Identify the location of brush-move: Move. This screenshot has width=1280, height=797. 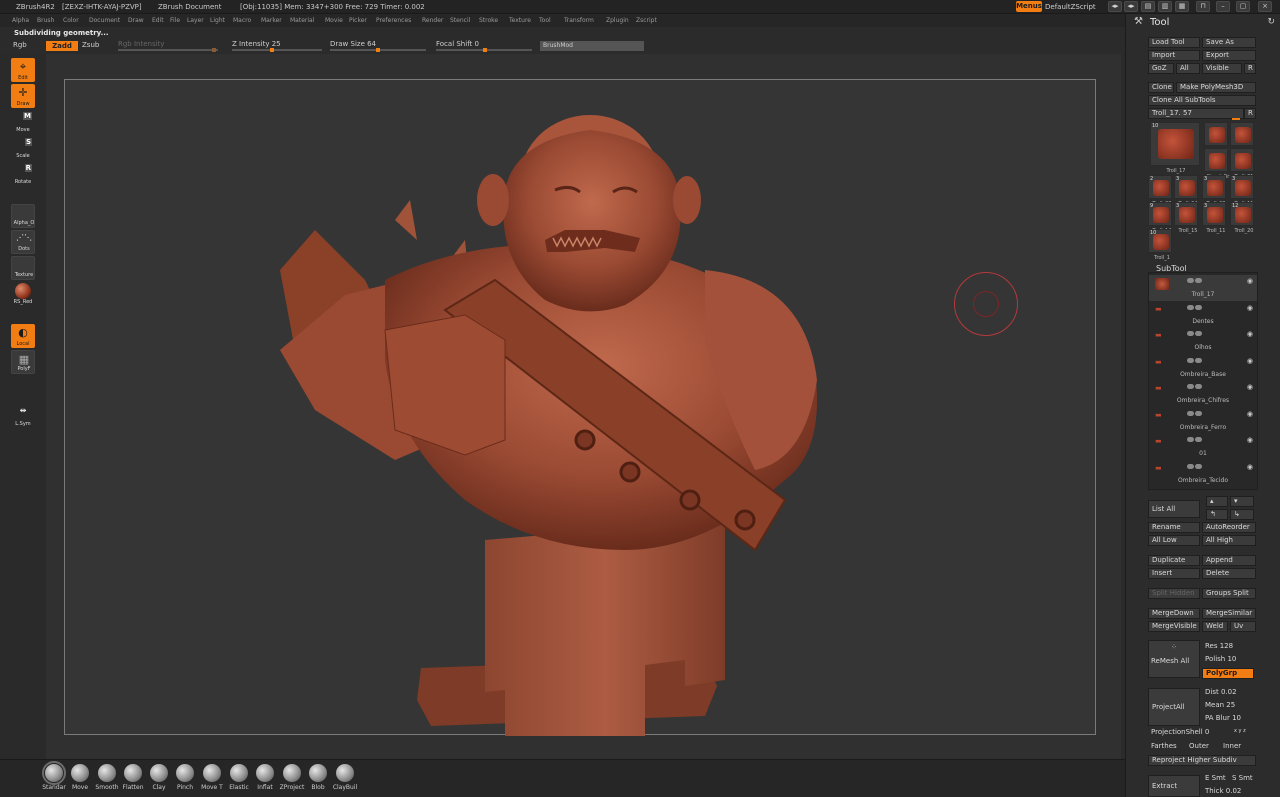
(80, 776).